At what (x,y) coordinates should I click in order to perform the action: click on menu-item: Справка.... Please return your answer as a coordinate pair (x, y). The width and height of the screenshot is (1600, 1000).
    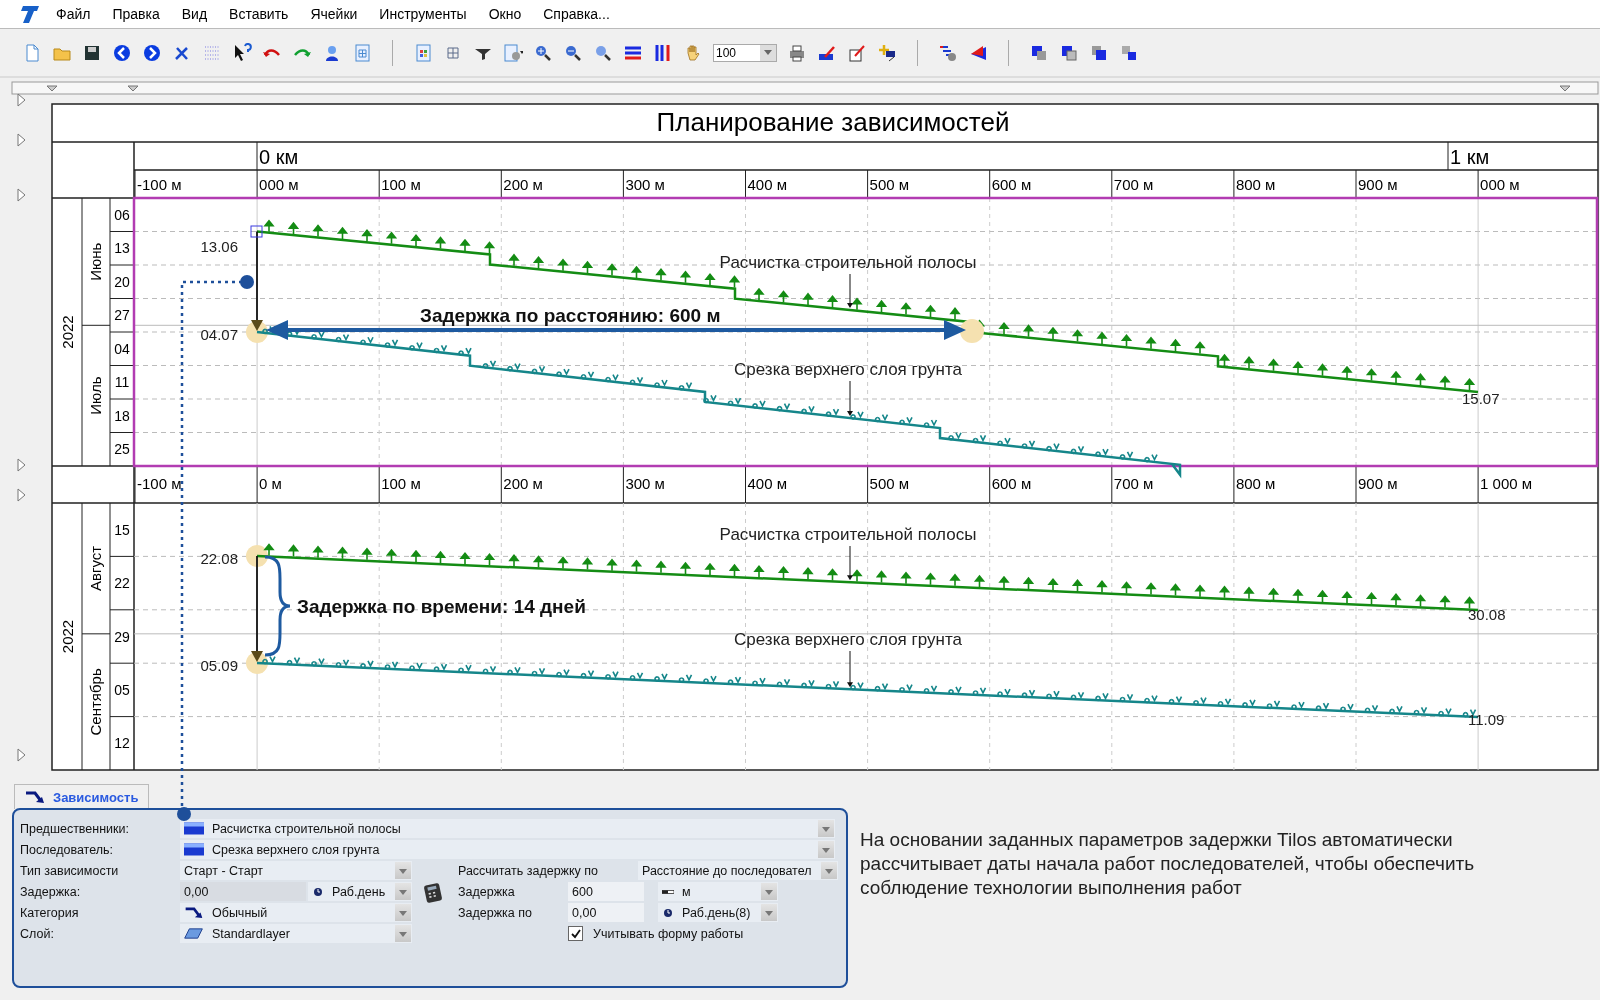
    Looking at the image, I should click on (576, 14).